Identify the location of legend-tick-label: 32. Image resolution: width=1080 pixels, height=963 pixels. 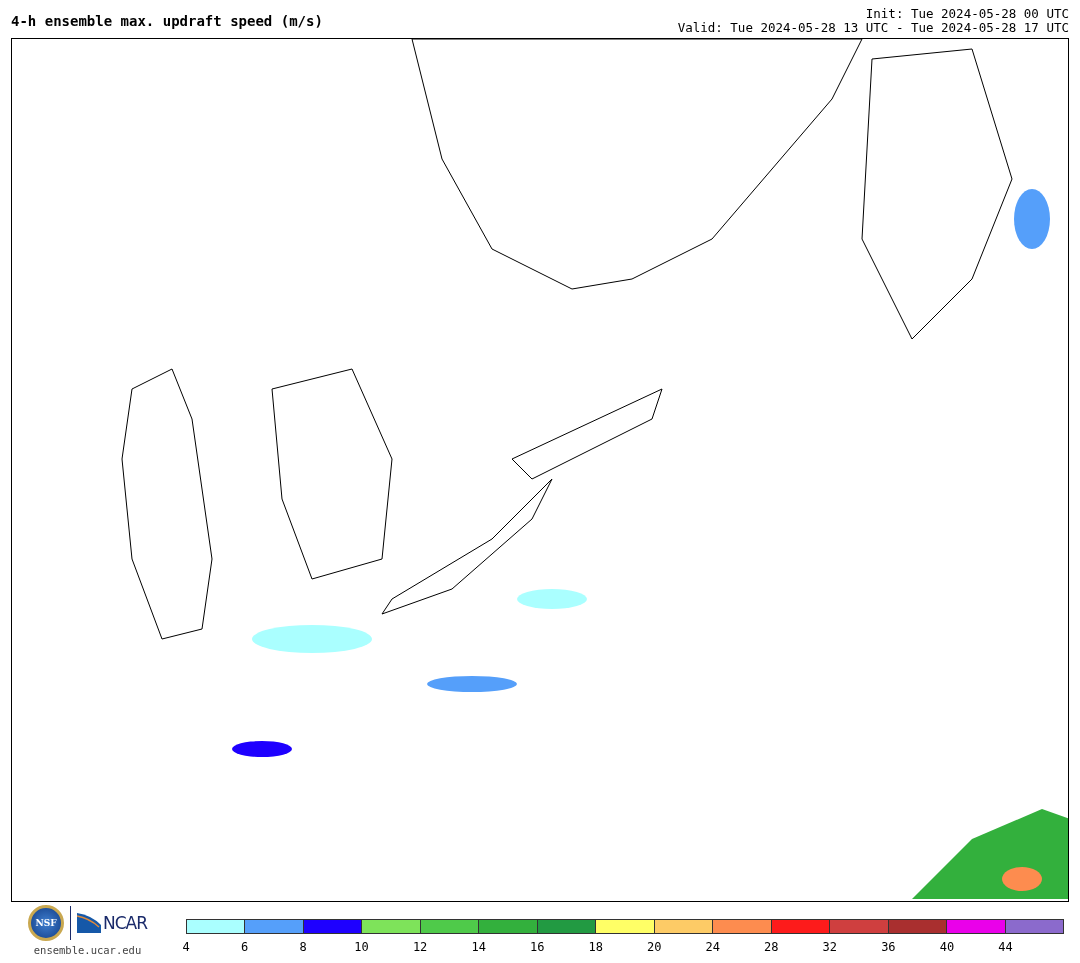
(830, 947).